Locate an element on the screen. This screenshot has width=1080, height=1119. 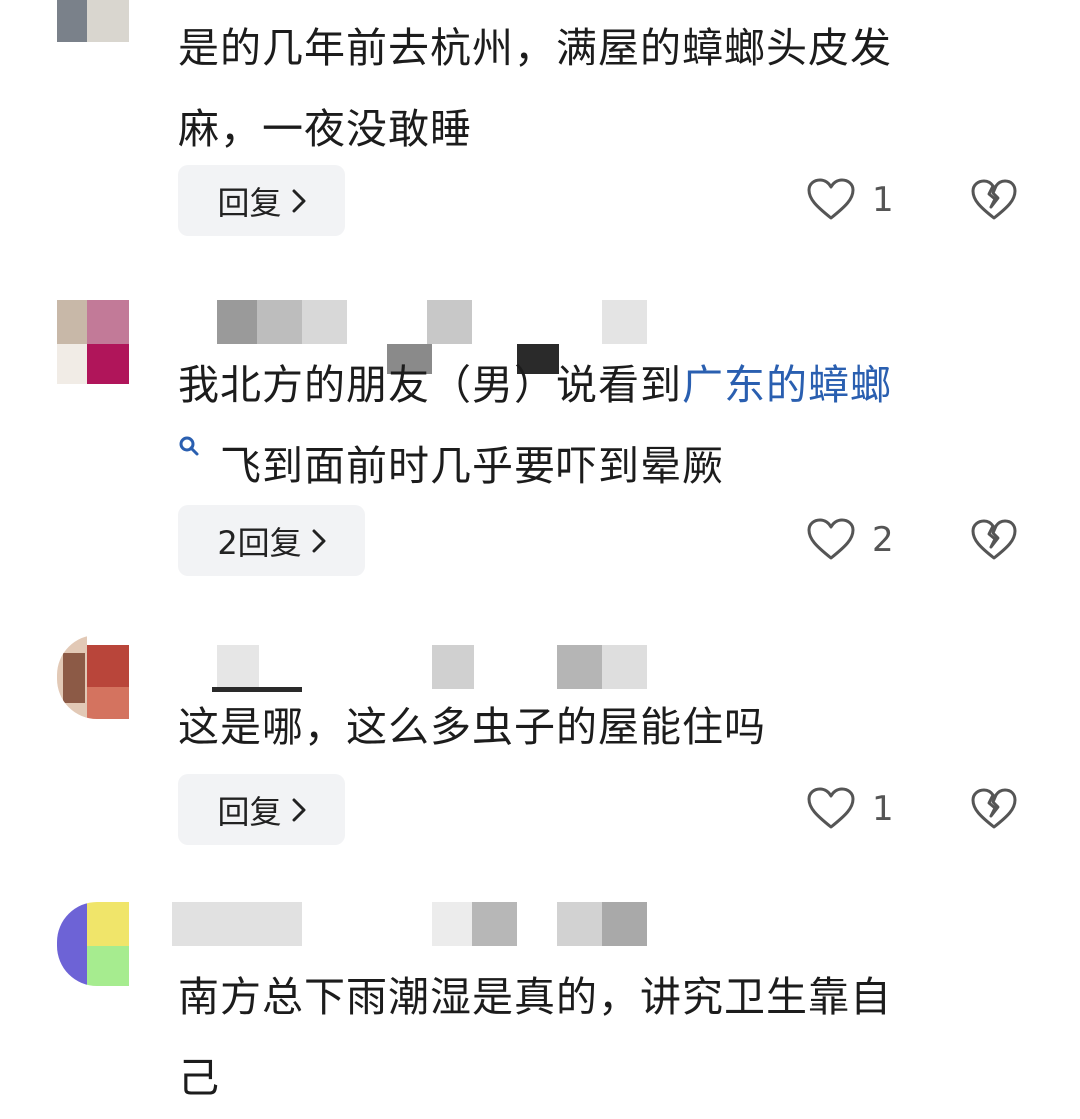
search-link: 广东的蟑螂 is located at coordinates (787, 385).